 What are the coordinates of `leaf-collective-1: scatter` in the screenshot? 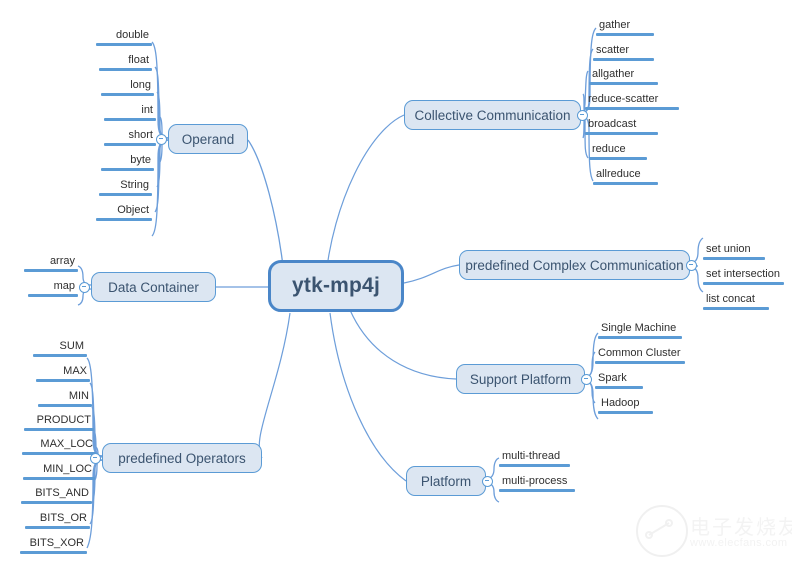 It's located at (623, 52).